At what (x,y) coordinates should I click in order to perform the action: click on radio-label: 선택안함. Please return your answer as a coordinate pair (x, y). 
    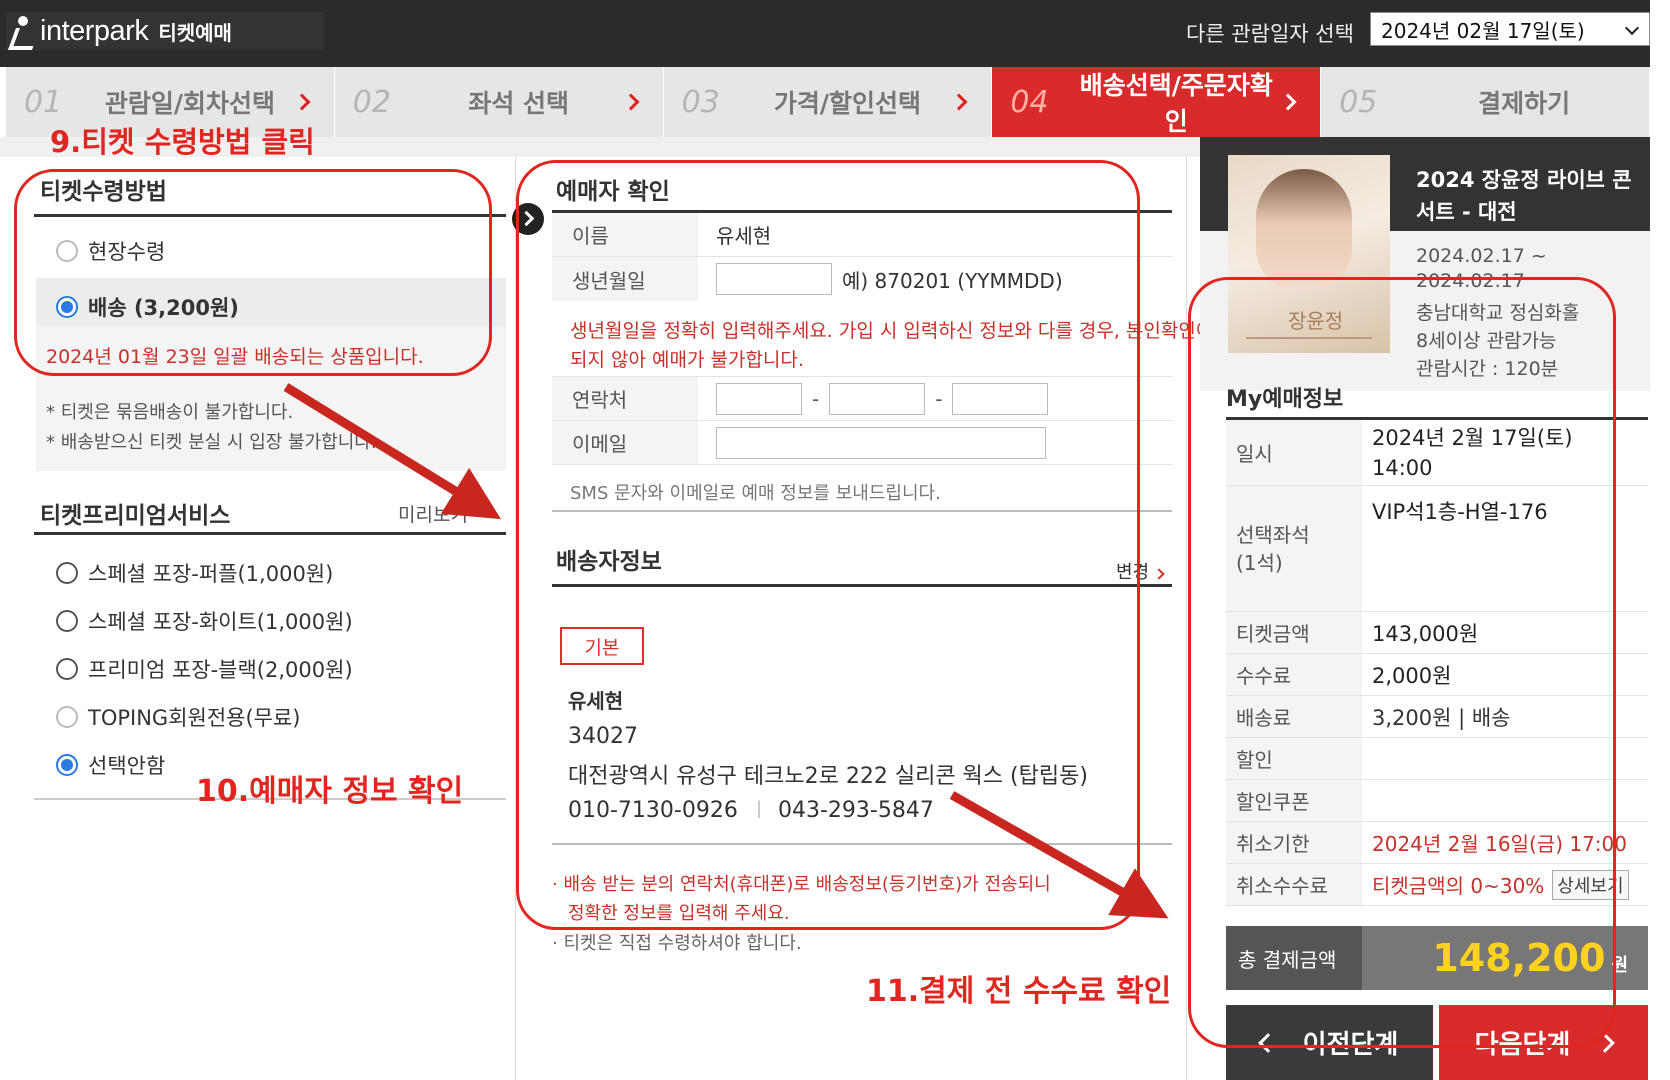
    Looking at the image, I should click on (127, 766).